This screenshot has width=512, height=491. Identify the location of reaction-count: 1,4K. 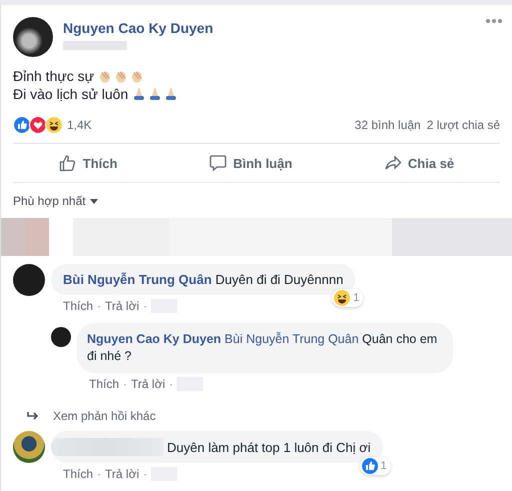
(211, 125).